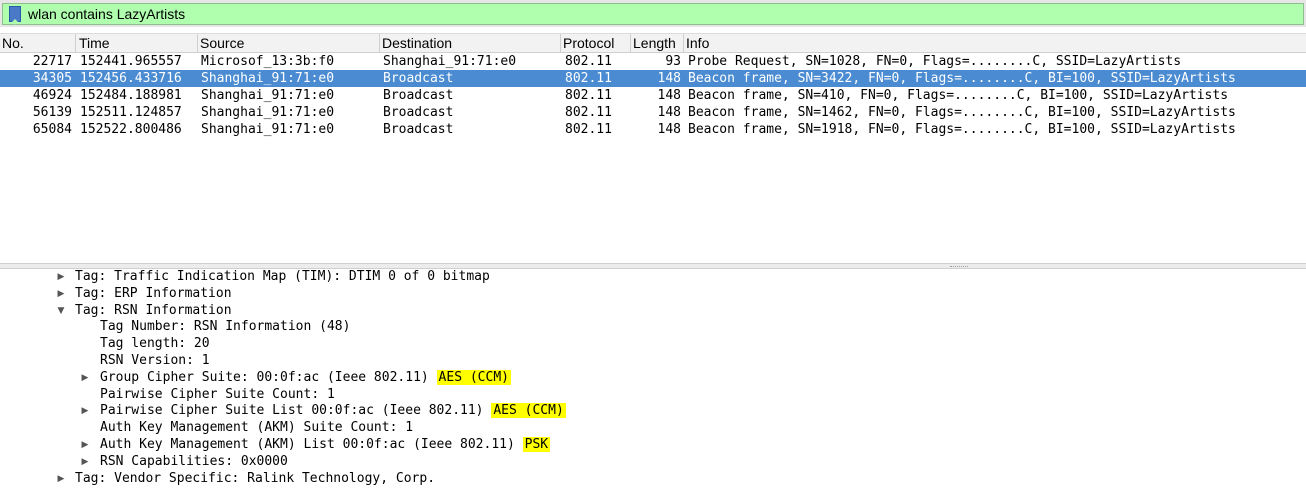 The width and height of the screenshot is (1306, 496). Describe the element at coordinates (131, 129) in the screenshot. I see `packet-time: 152522.800486` at that location.